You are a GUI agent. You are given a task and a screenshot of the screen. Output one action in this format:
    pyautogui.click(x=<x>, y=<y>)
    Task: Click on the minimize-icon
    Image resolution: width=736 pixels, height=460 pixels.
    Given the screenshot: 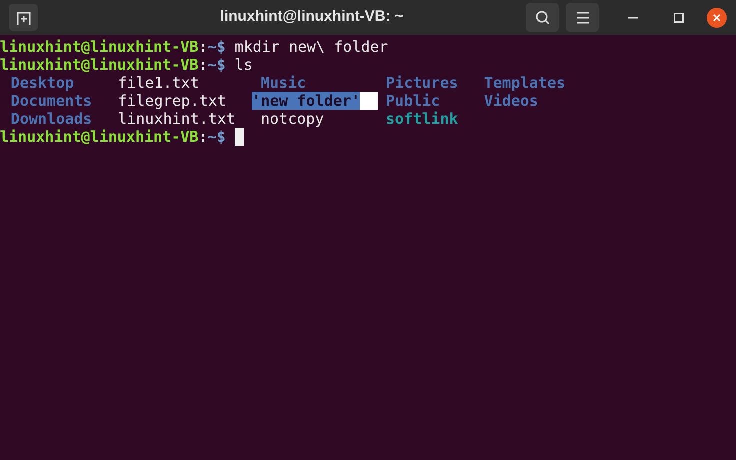 What is the action you would take?
    pyautogui.click(x=633, y=17)
    